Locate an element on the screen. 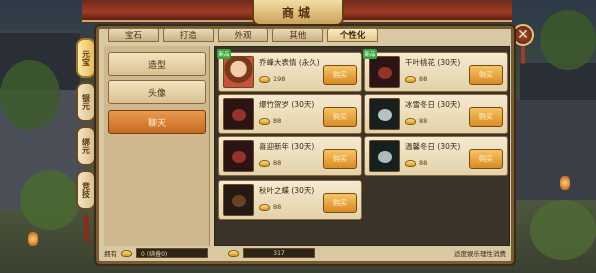 Image resolution: width=596 pixels, height=273 pixels. side-tab-jingji: 竞技 is located at coordinates (86, 190).